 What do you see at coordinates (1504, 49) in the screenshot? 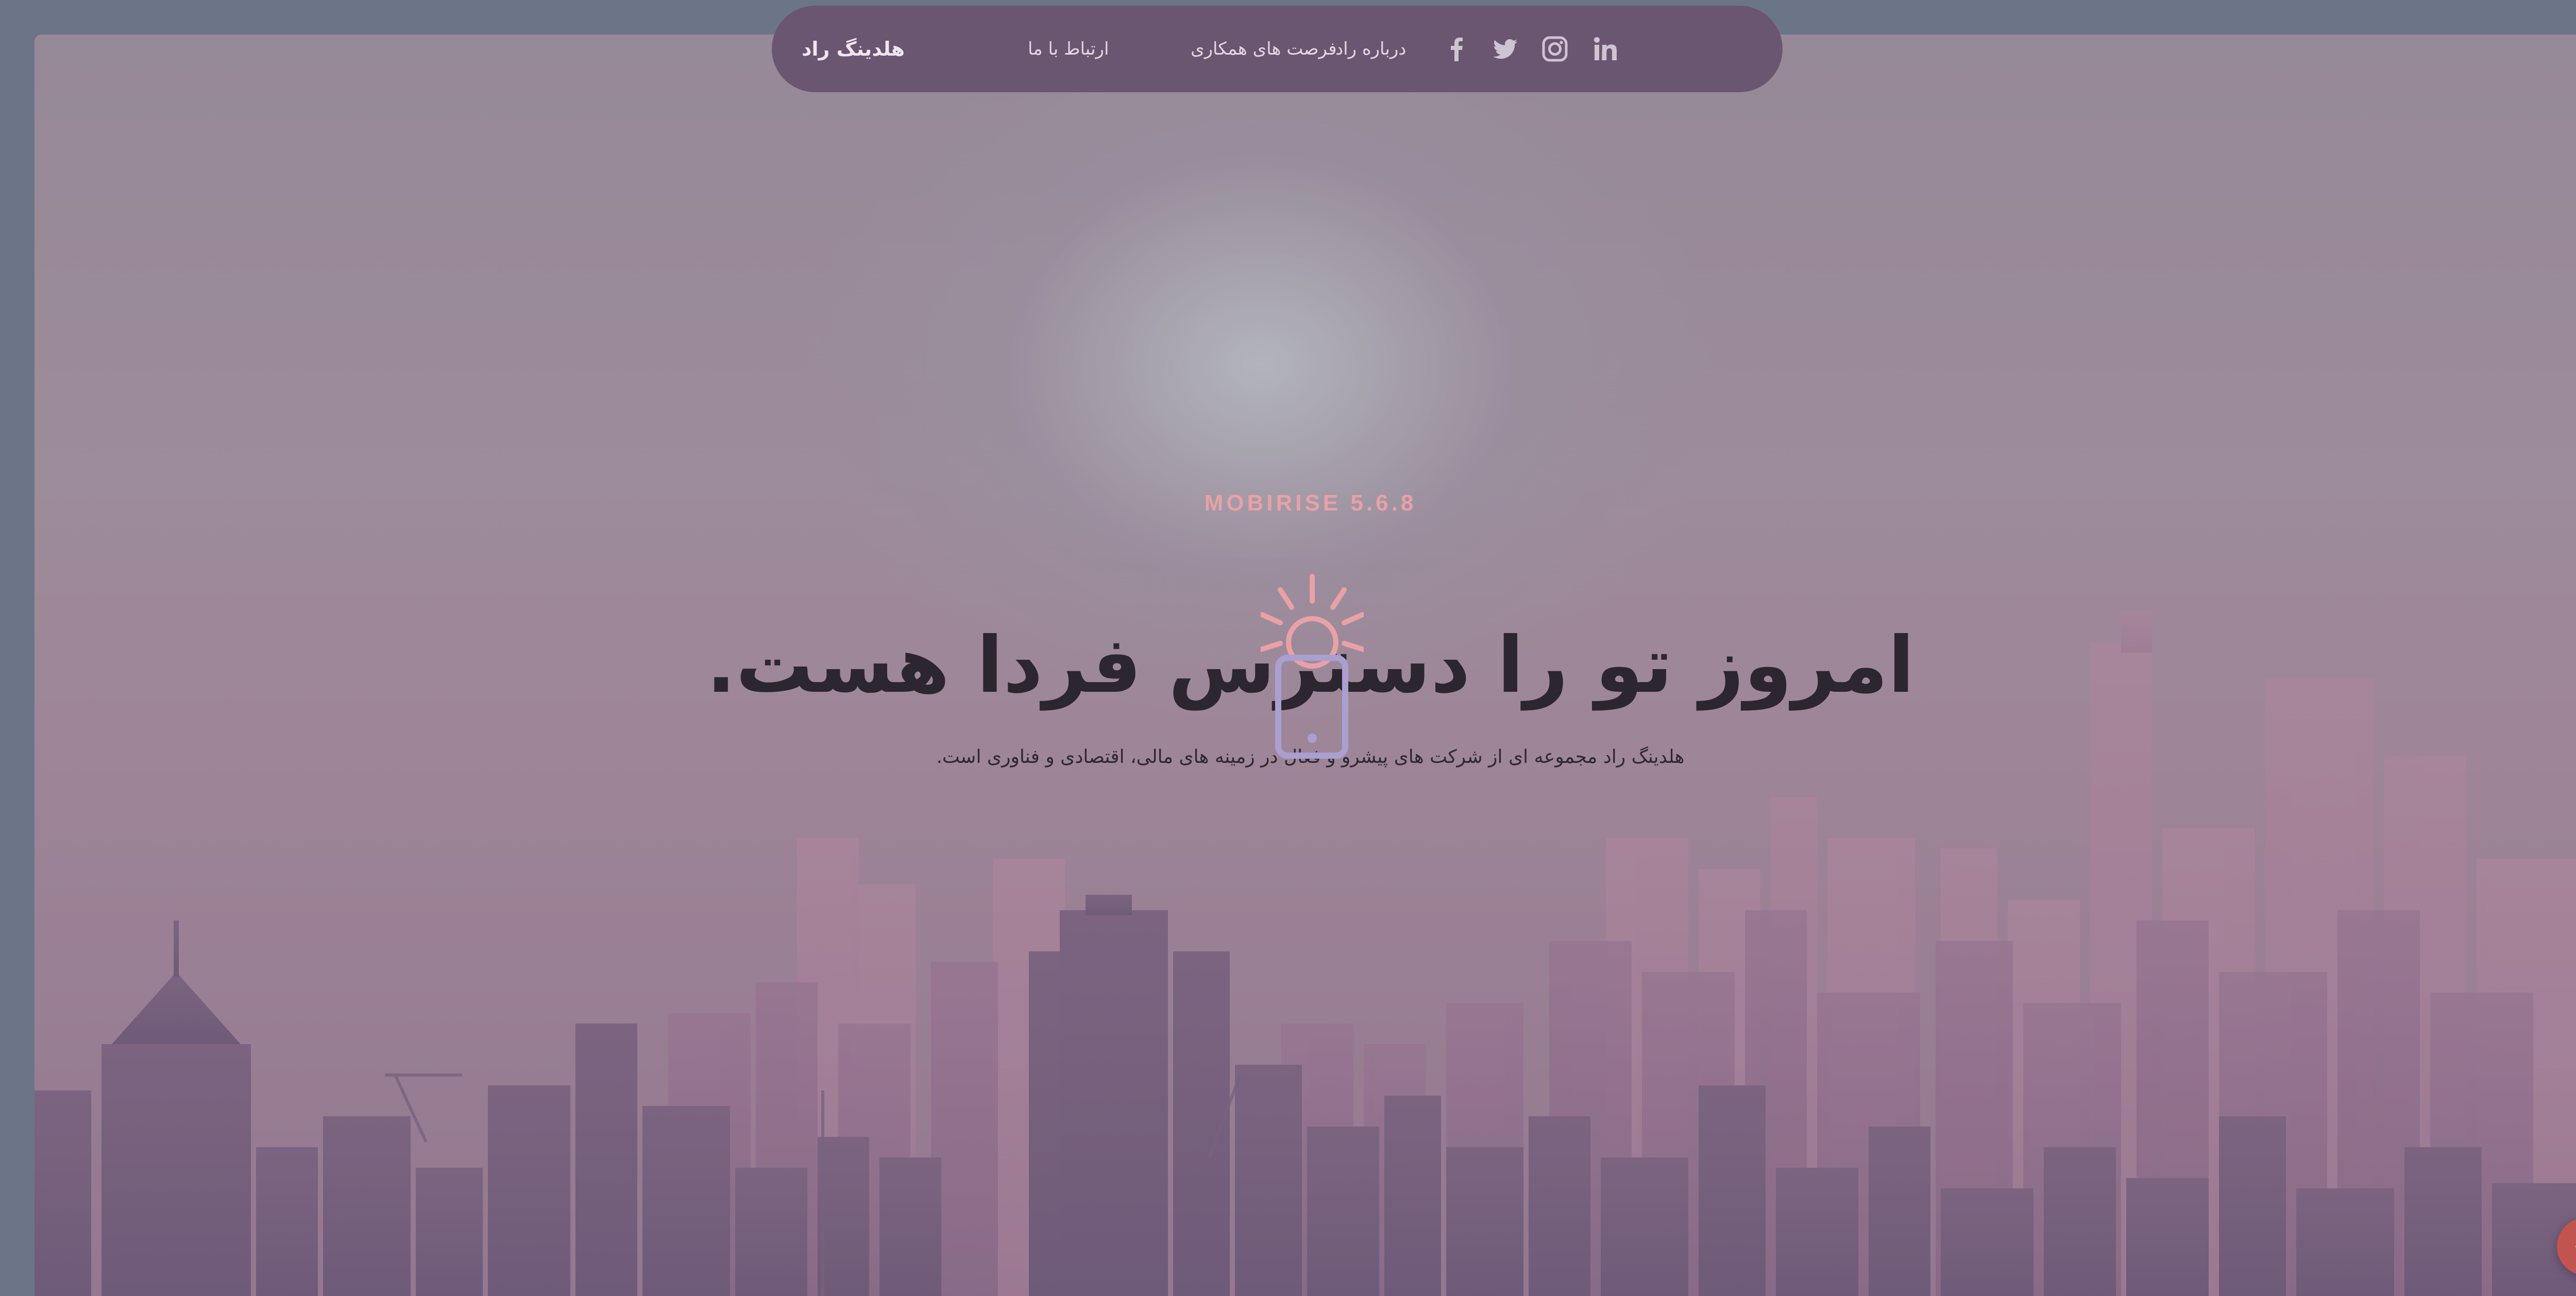
I see `twitter-icon` at bounding box center [1504, 49].